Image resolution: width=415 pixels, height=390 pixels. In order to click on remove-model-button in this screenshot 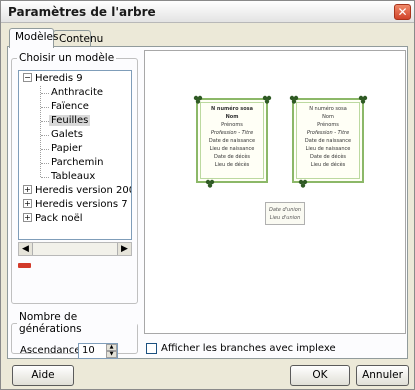, I will do `click(24, 265)`.